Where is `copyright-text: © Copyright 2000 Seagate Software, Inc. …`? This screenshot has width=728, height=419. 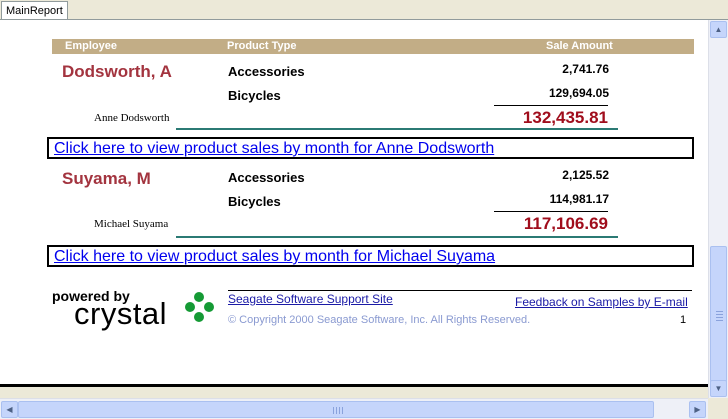
copyright-text: © Copyright 2000 Seagate Software, Inc. … is located at coordinates (379, 320).